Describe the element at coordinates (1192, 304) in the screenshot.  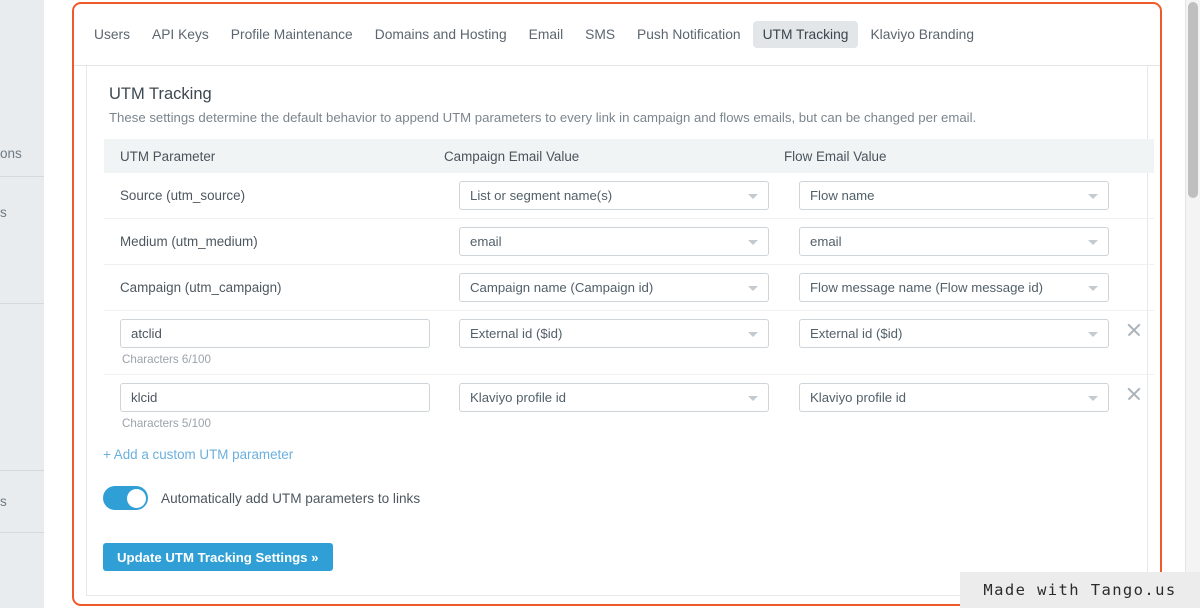
I see `page-scrollbar` at that location.